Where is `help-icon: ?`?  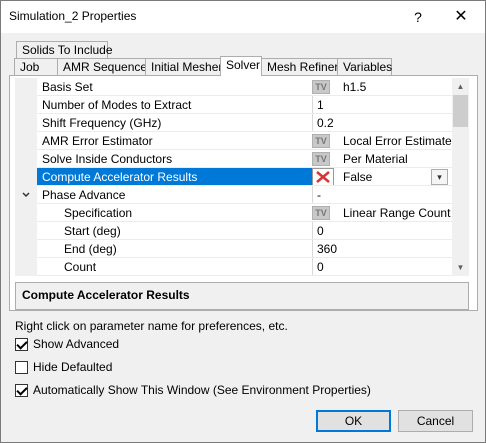
help-icon: ? is located at coordinates (418, 17).